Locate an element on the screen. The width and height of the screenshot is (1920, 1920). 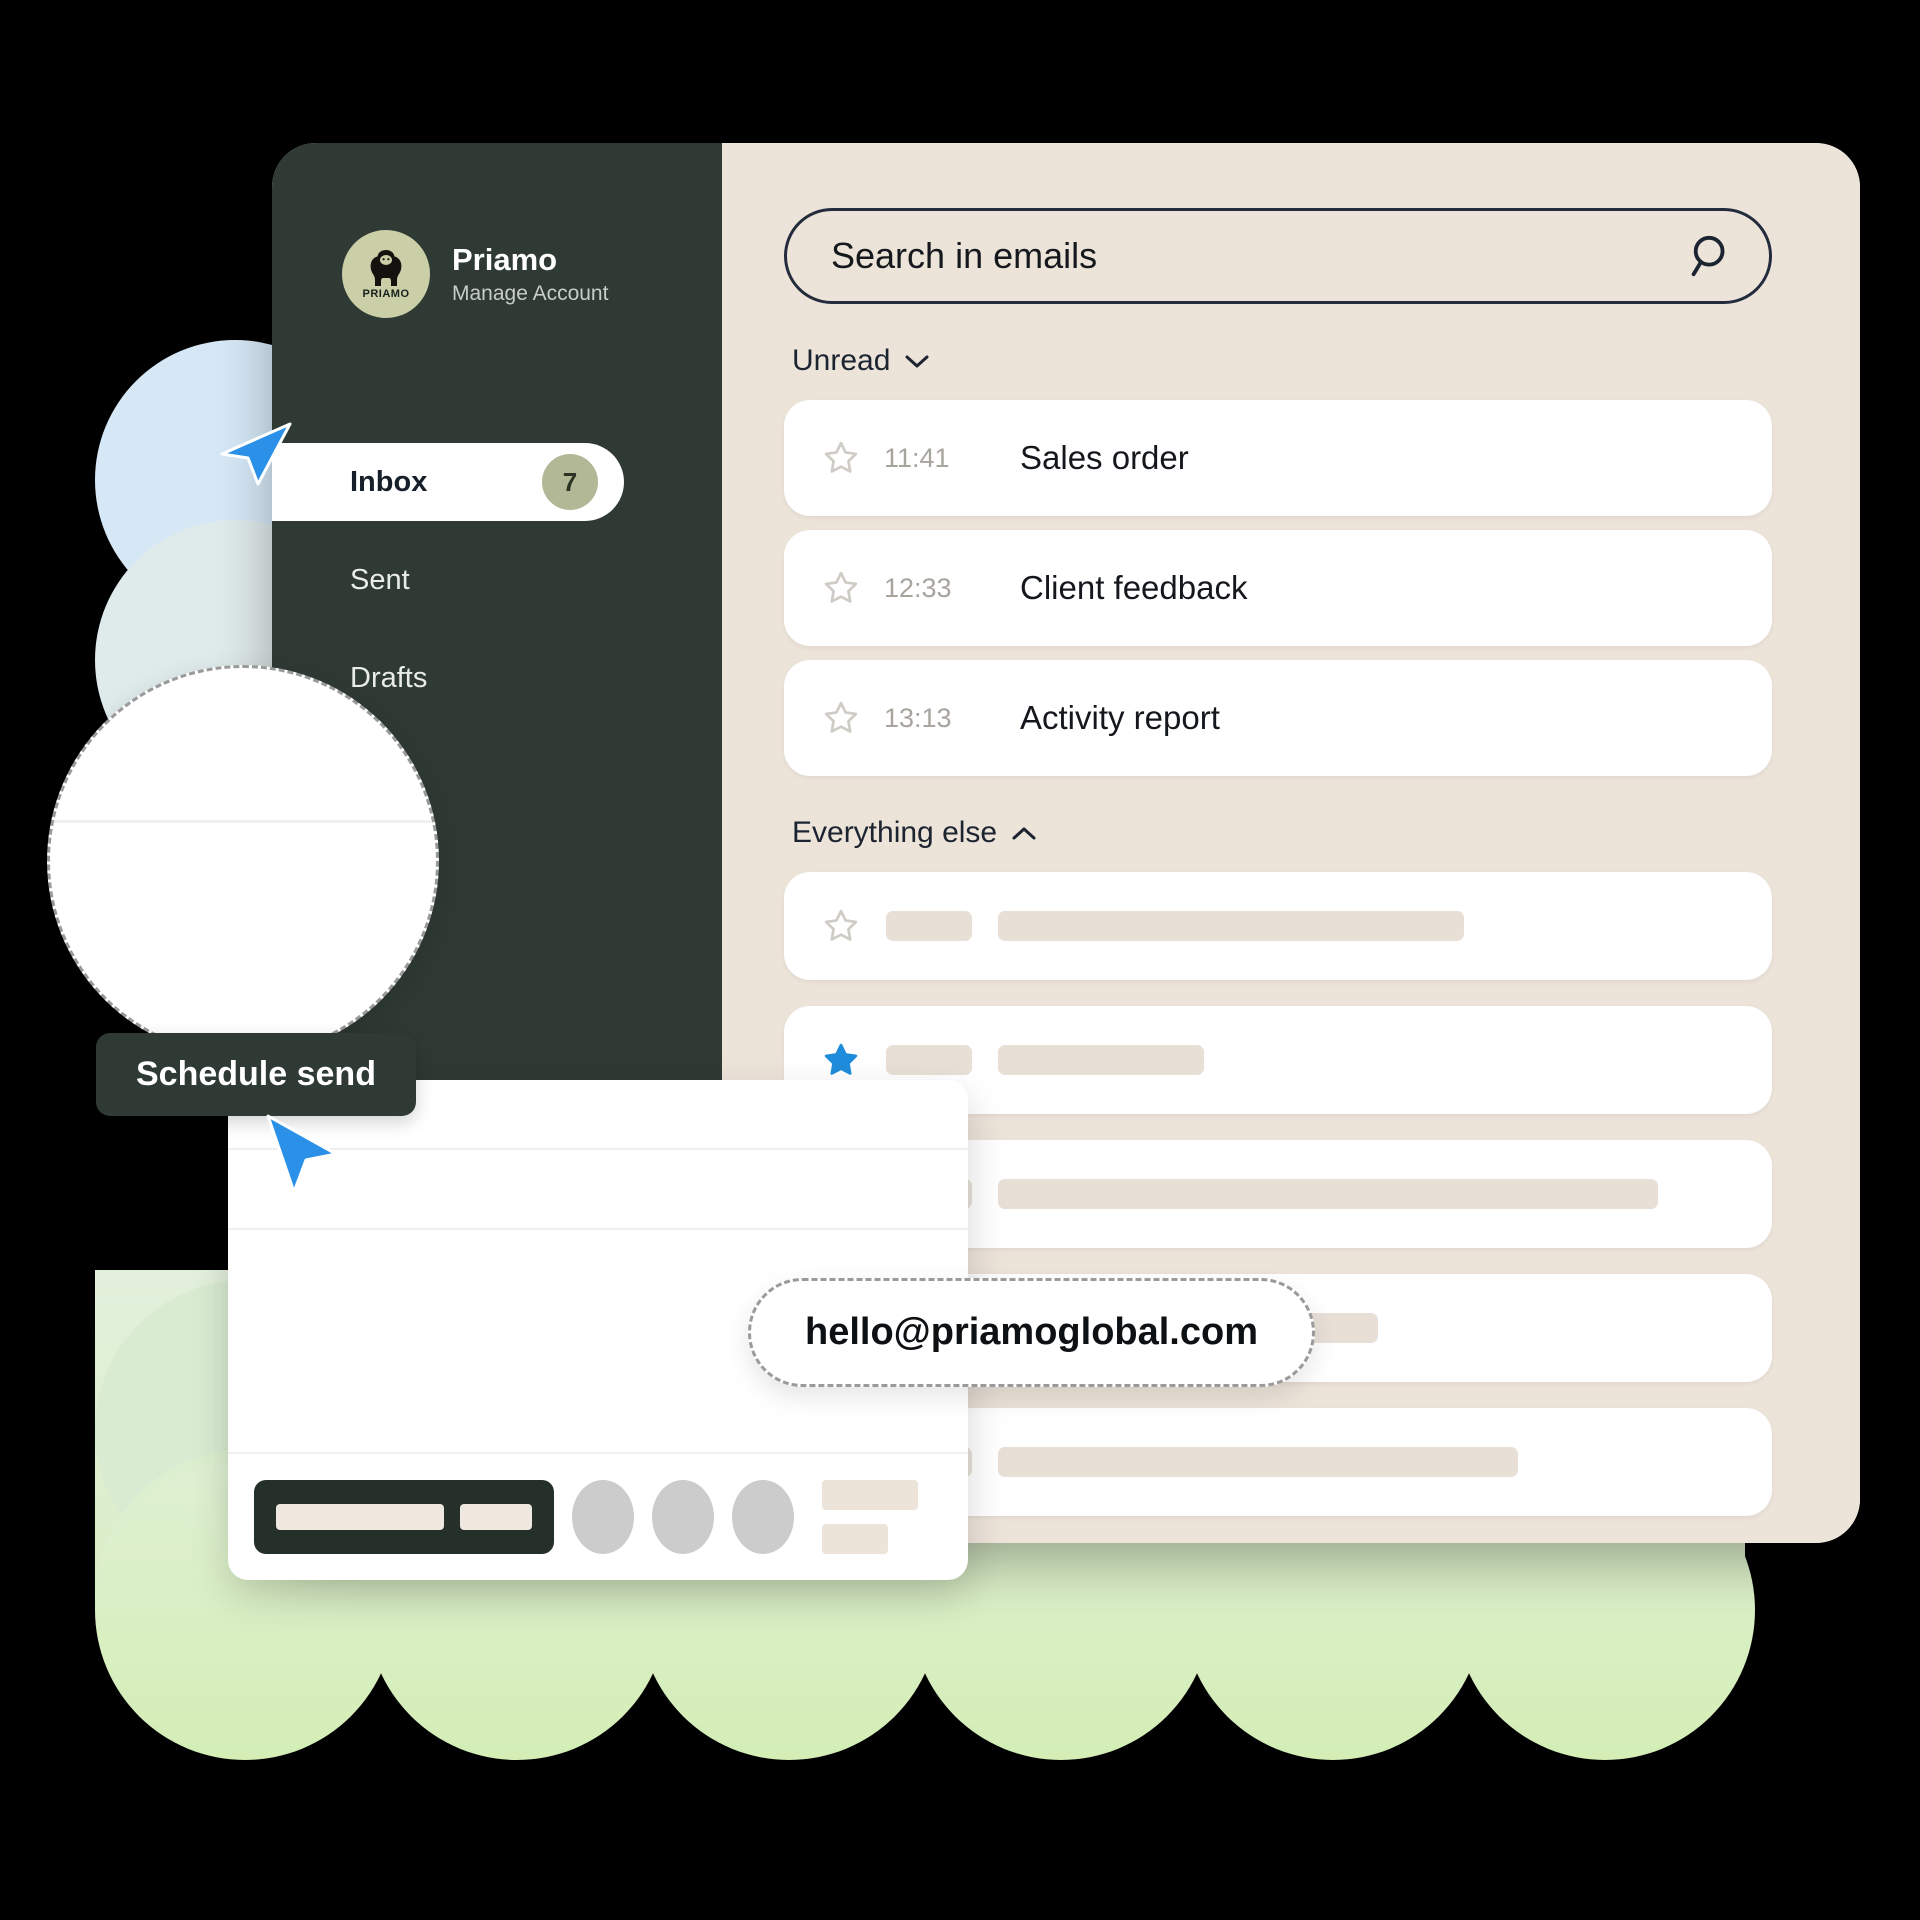
sidebar-item-inbox: Inbox 7 is located at coordinates (448, 482).